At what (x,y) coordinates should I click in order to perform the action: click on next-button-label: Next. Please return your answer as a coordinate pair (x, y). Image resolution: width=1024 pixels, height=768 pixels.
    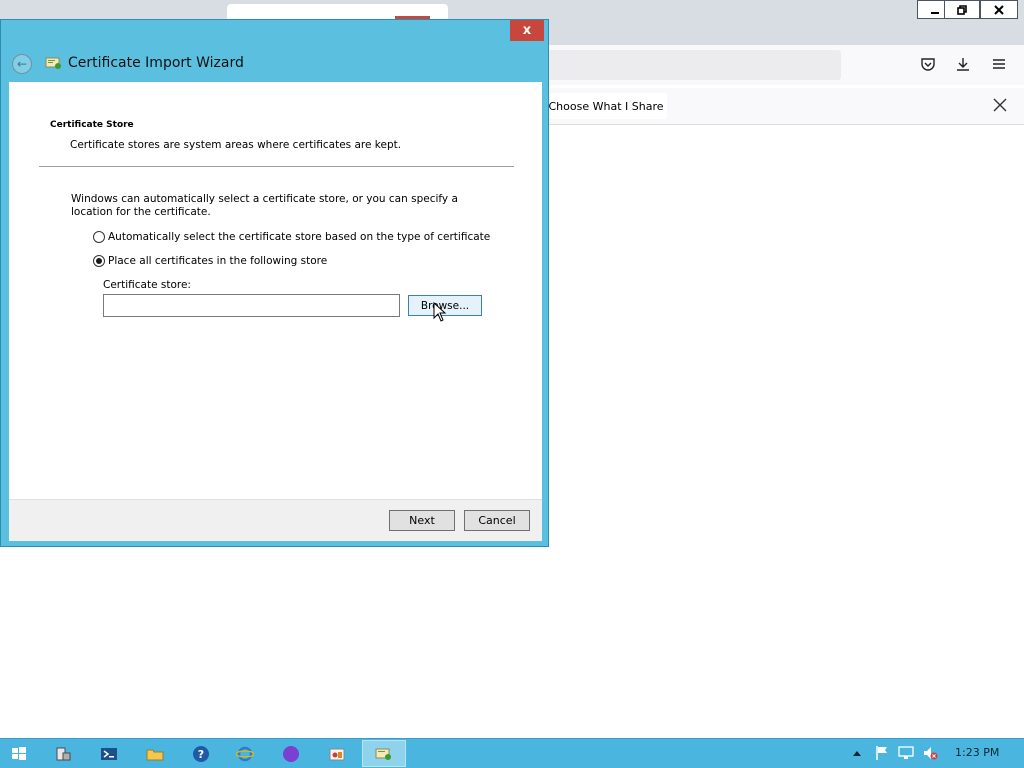
    Looking at the image, I should click on (422, 520).